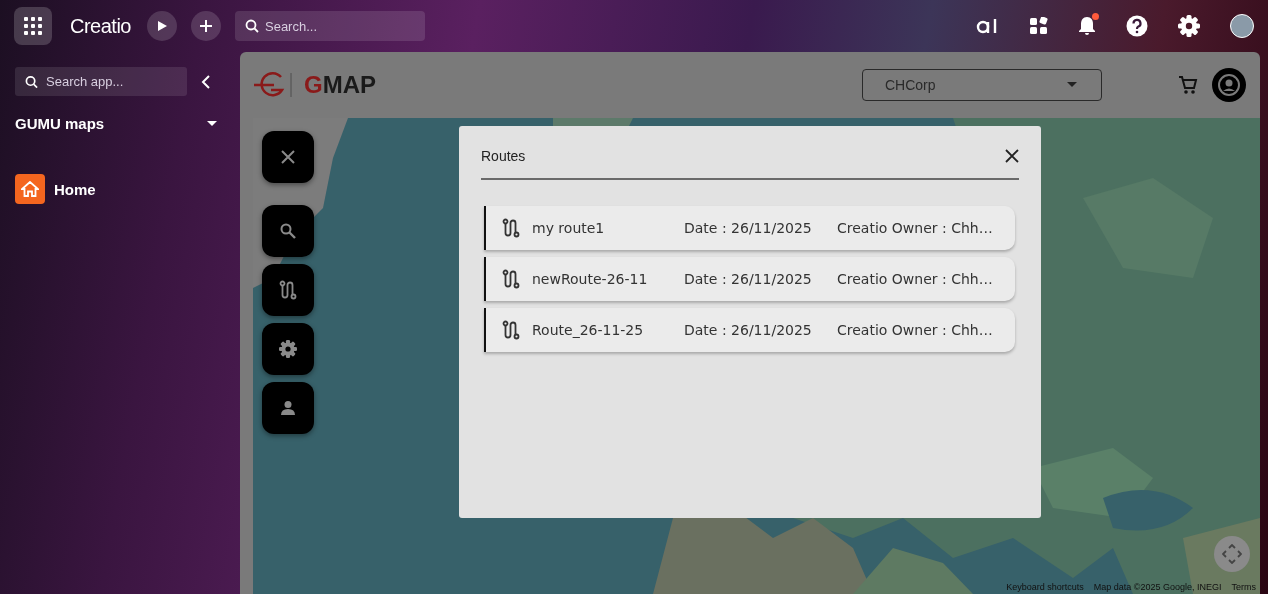 The width and height of the screenshot is (1268, 594). I want to click on grid-icon, so click(33, 26).